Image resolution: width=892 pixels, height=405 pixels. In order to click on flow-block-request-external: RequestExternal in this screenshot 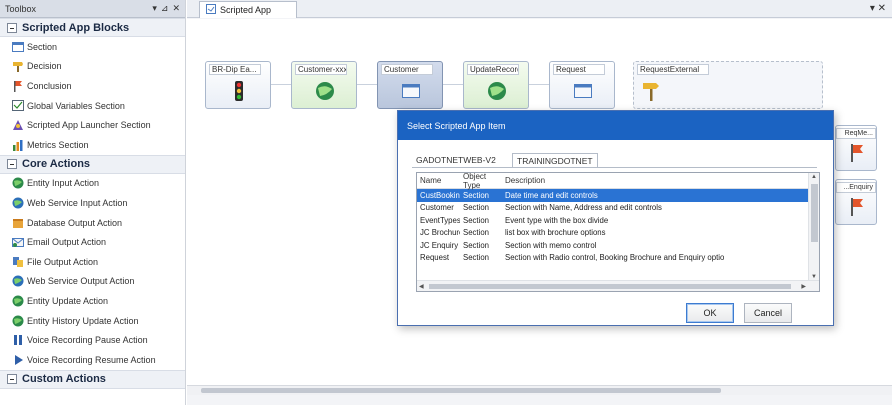, I will do `click(728, 85)`.